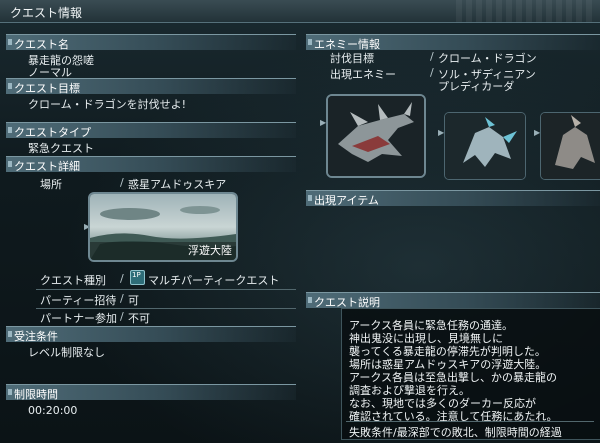 Image resolution: width=600 pixels, height=443 pixels. Describe the element at coordinates (151, 164) in the screenshot. I see `quest-detail-header: クエスト詳細` at that location.